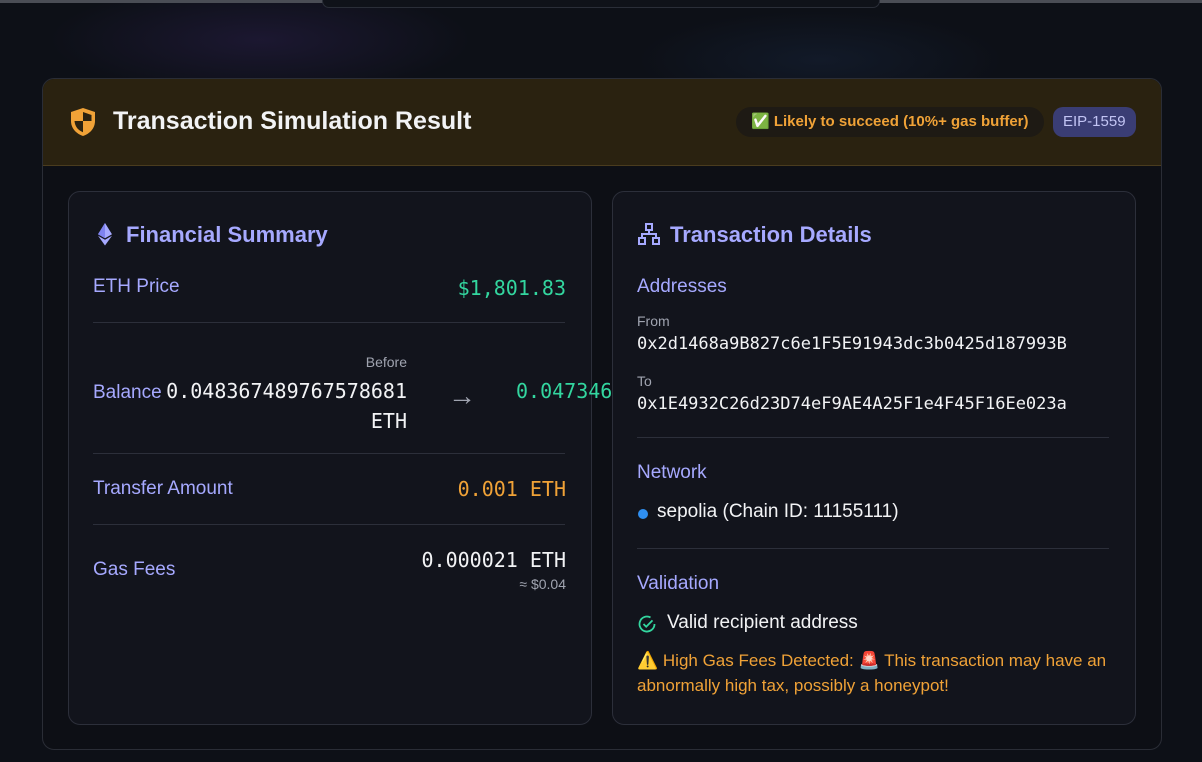 This screenshot has width=1202, height=762. I want to click on addresses-label: Addresses, so click(682, 286).